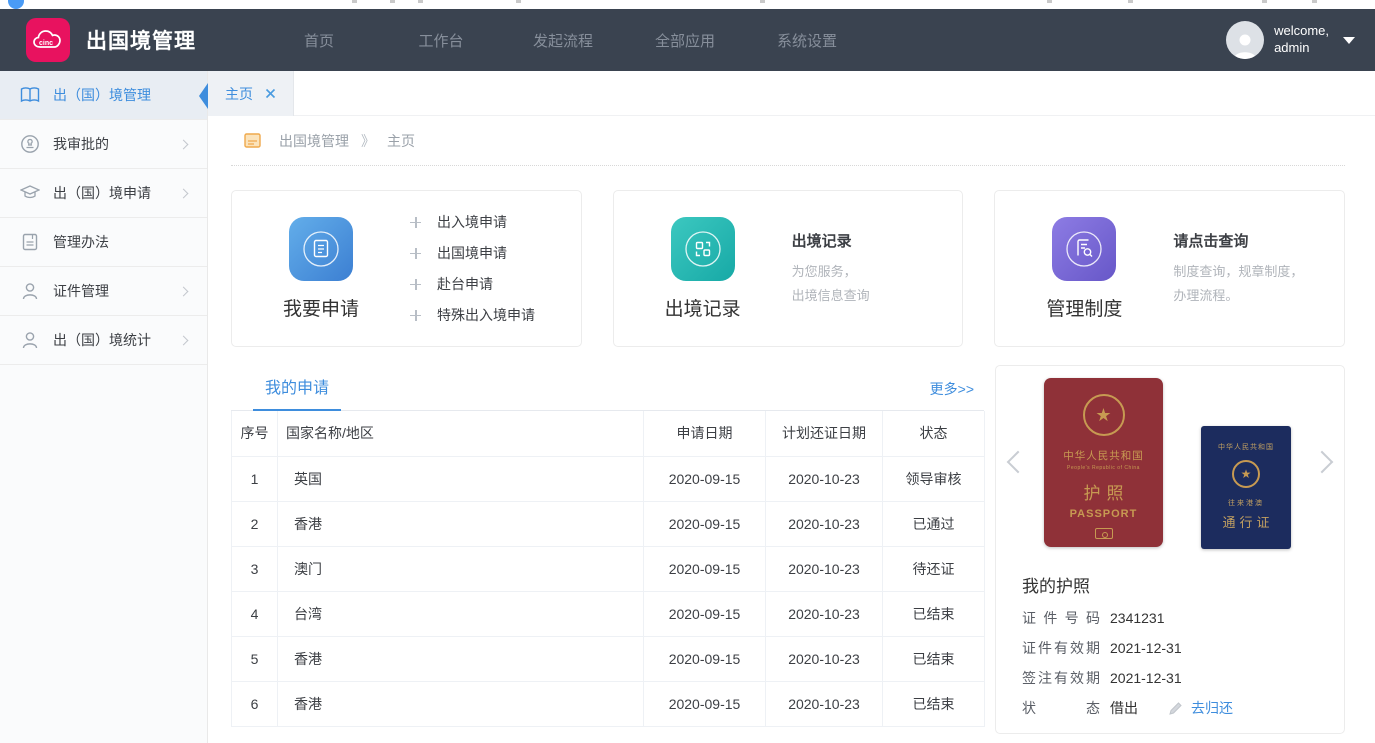  I want to click on card-apply: 我要申请 出入境申请 出国境申请 赴台申请 特殊出入境申请, so click(406, 268).